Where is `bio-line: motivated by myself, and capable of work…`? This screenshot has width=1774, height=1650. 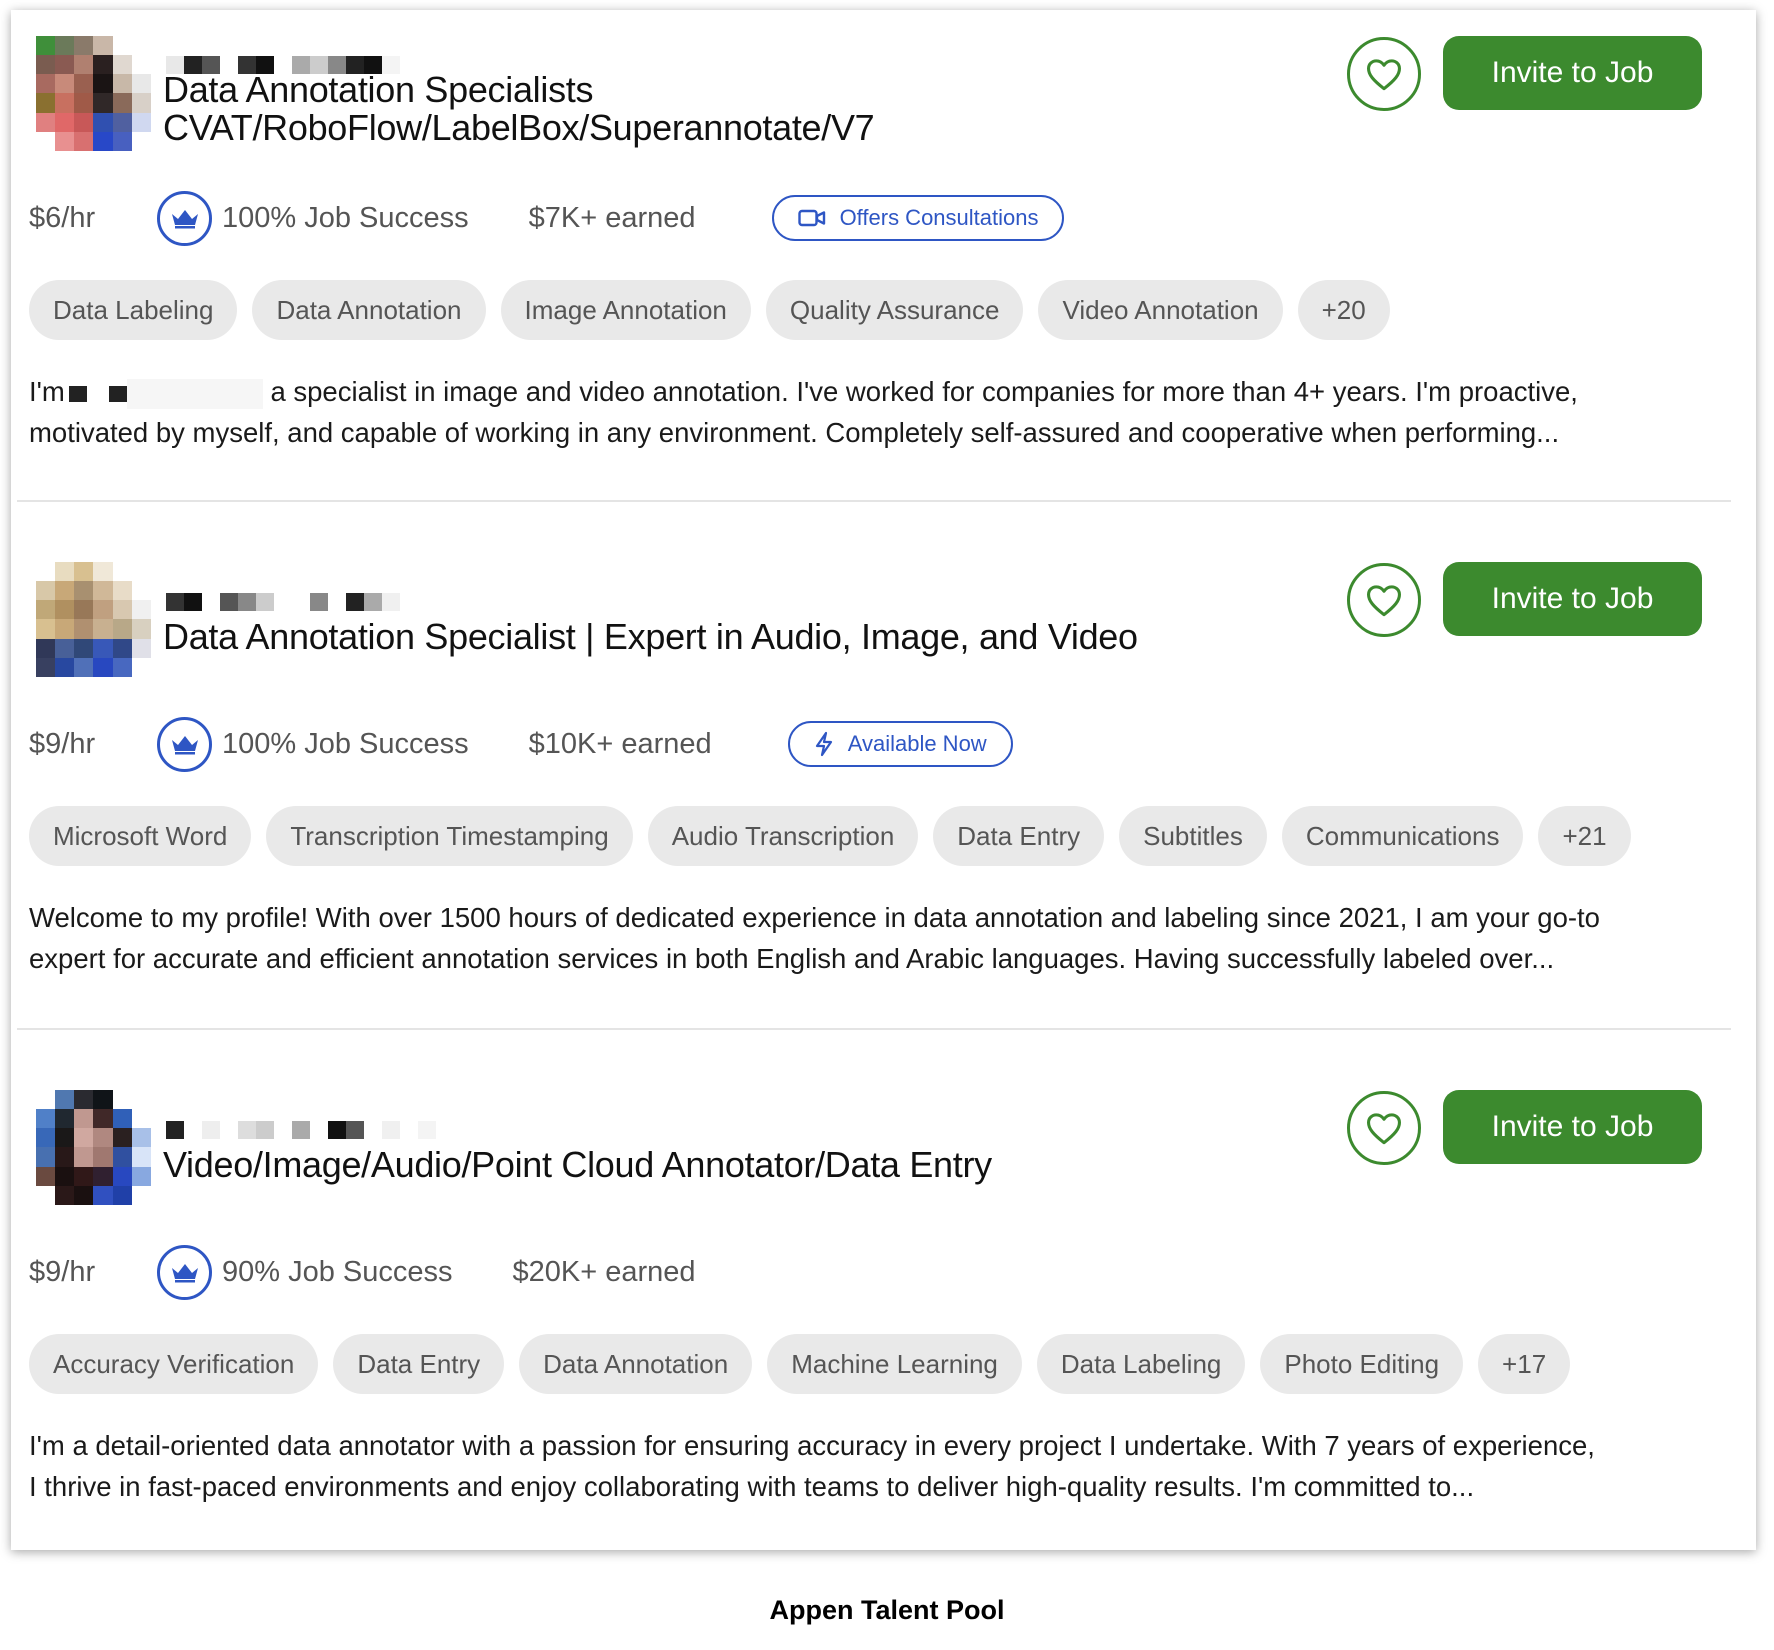 bio-line: motivated by myself, and capable of work… is located at coordinates (794, 432).